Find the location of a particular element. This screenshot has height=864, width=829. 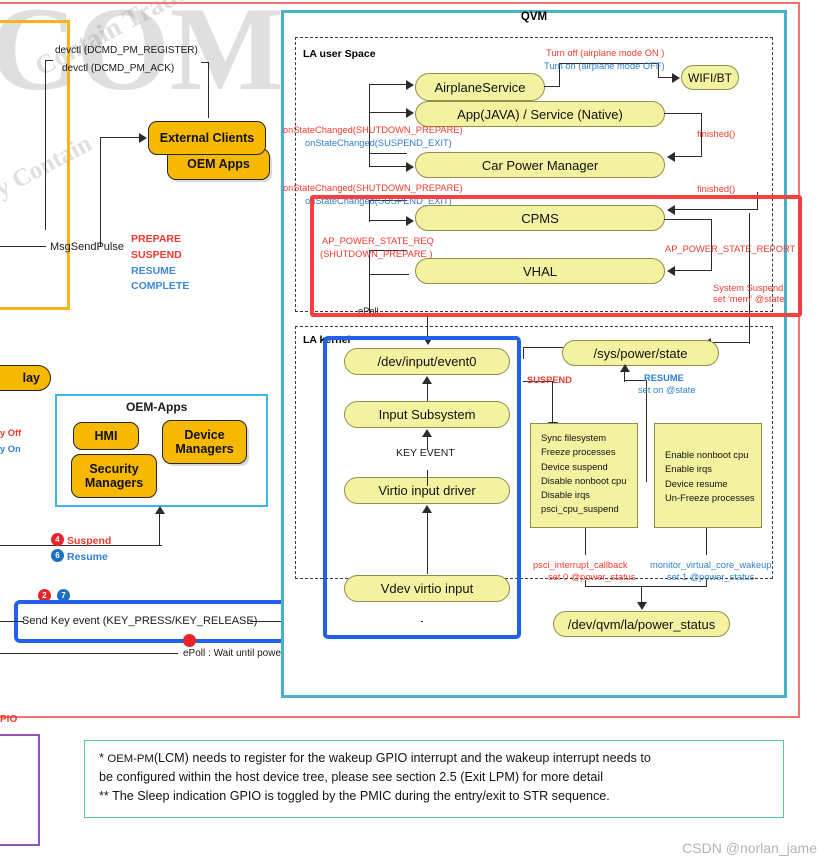

node-airplane-service: AirplaneService is located at coordinates (480, 87).